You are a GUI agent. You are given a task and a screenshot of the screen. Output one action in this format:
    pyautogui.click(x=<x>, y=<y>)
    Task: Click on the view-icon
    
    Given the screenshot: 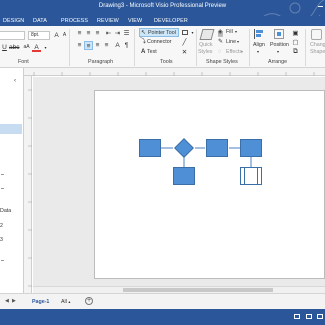 What is the action you would take?
    pyautogui.click(x=297, y=316)
    